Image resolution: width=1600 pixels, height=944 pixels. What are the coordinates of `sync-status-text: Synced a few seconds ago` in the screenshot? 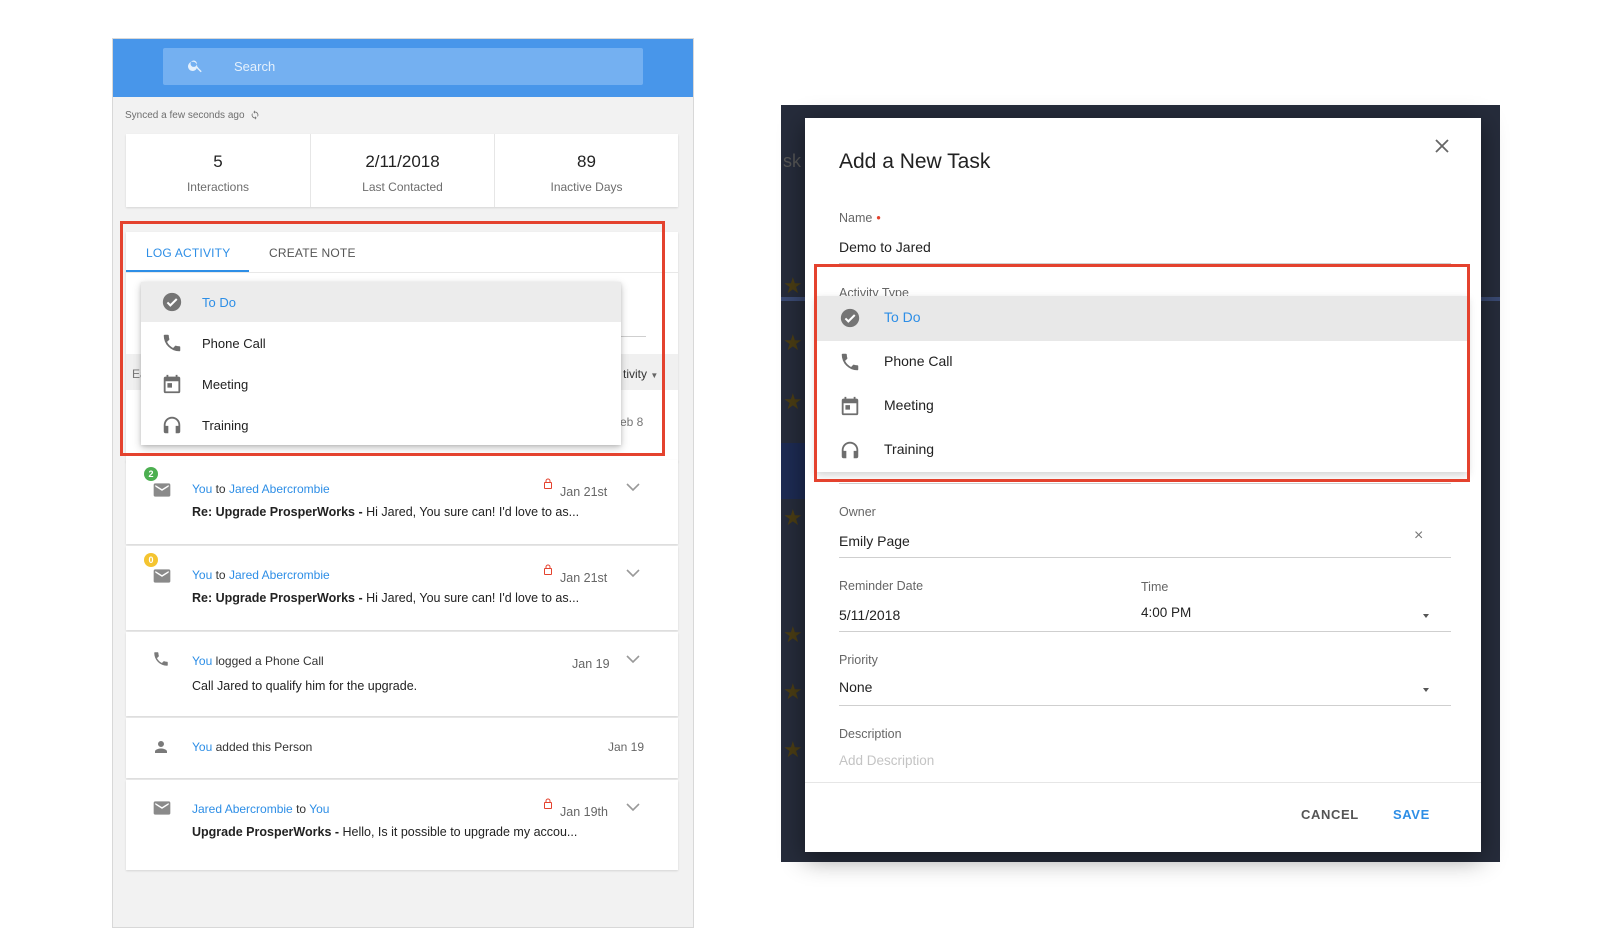 It's located at (185, 115).